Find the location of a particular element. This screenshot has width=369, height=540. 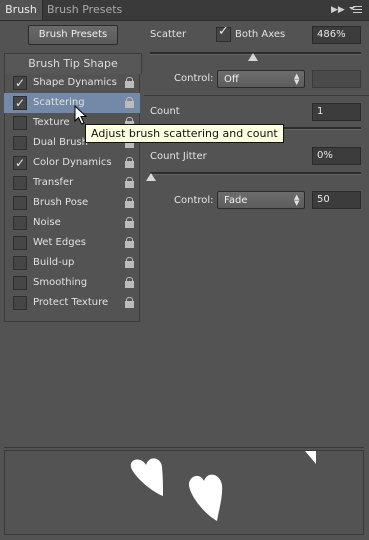

mouse-cursor-icon is located at coordinates (81, 115).